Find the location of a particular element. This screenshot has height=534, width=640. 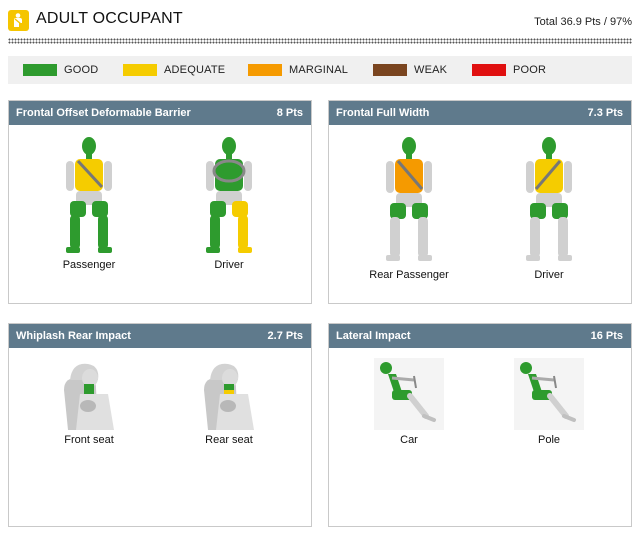

dummy-figure: Passenger is located at coordinates (89, 203).